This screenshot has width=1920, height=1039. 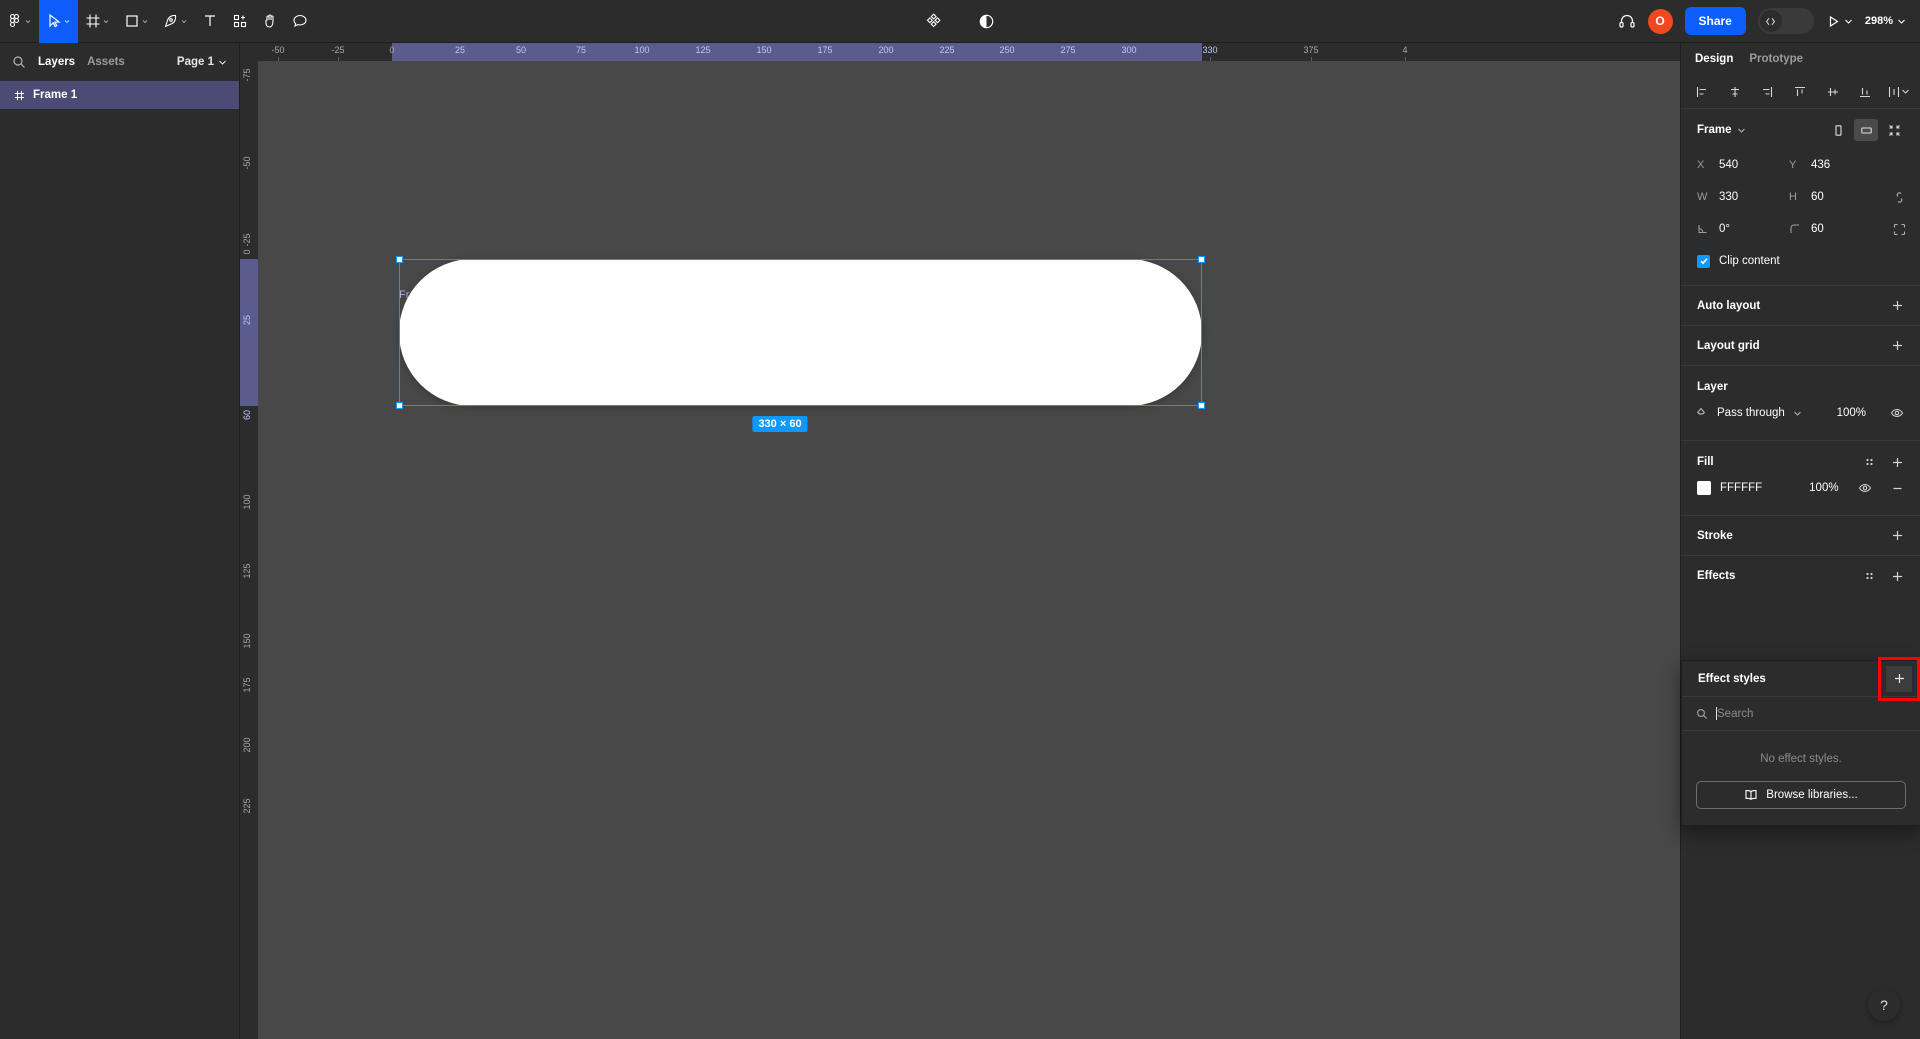 I want to click on left-panel: Layers Assets Page 1 Frame 1, so click(x=120, y=541).